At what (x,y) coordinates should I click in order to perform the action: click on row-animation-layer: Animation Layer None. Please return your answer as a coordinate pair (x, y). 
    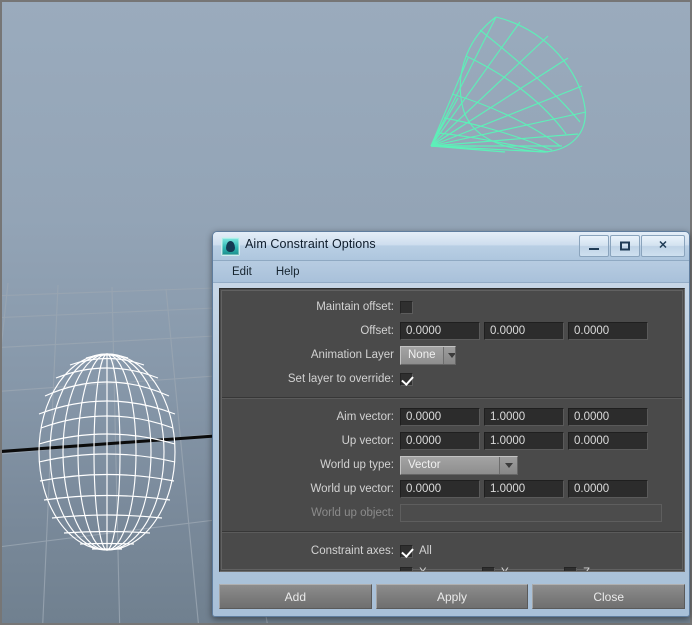
    Looking at the image, I should click on (452, 355).